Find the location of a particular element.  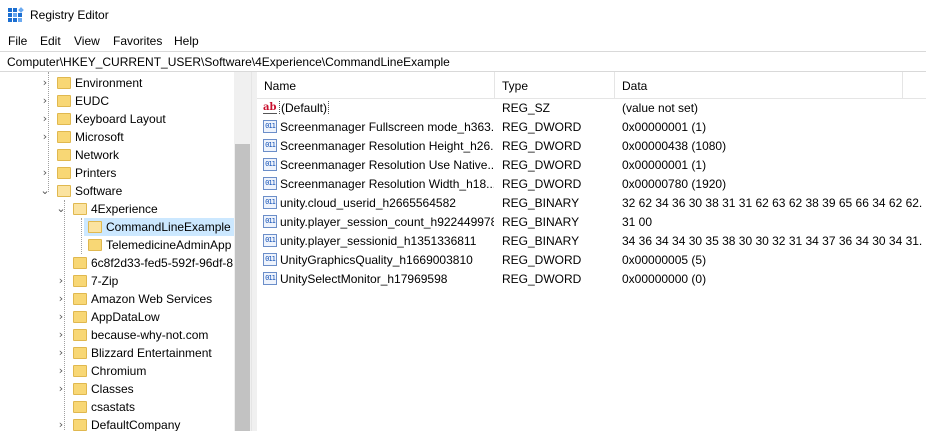

window-title: Registry Editor is located at coordinates (69, 15).